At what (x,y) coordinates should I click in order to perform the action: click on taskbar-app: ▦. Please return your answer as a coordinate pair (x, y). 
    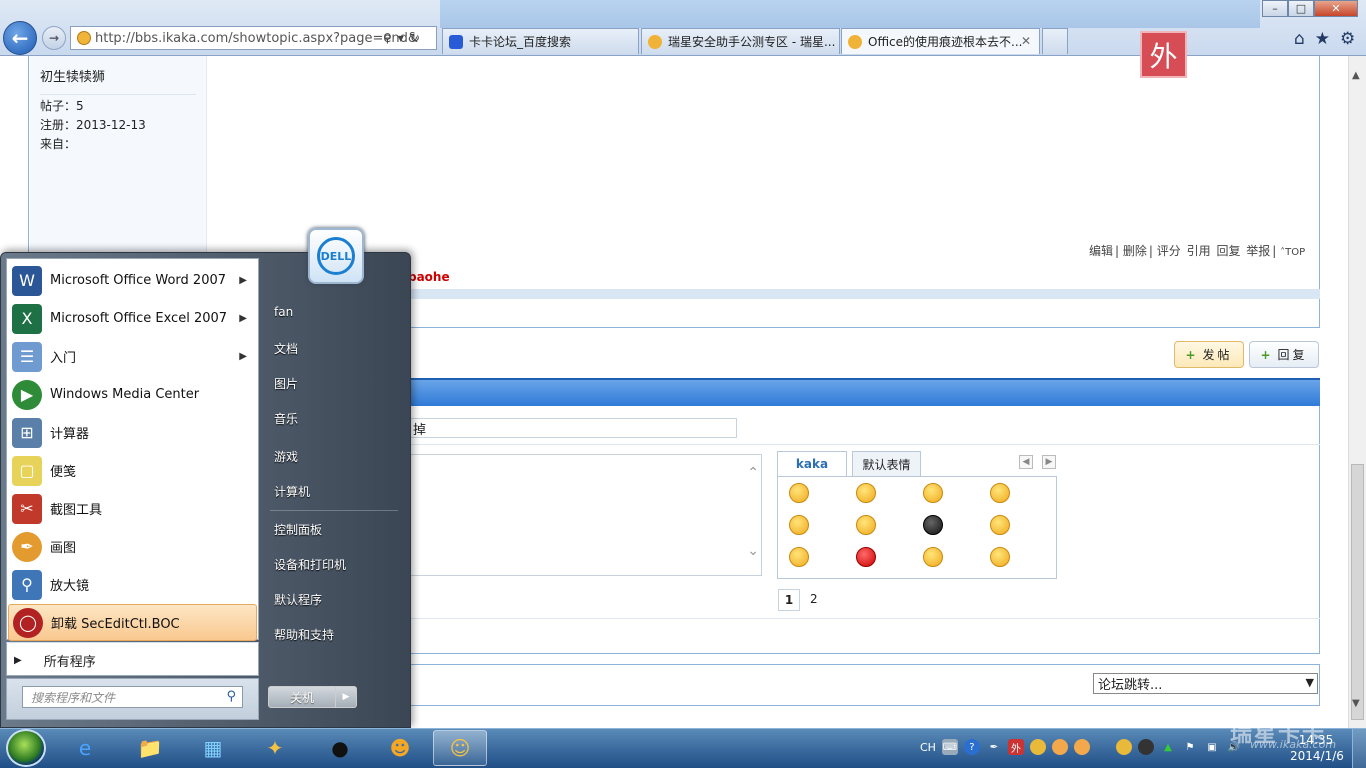
    Looking at the image, I should click on (213, 748).